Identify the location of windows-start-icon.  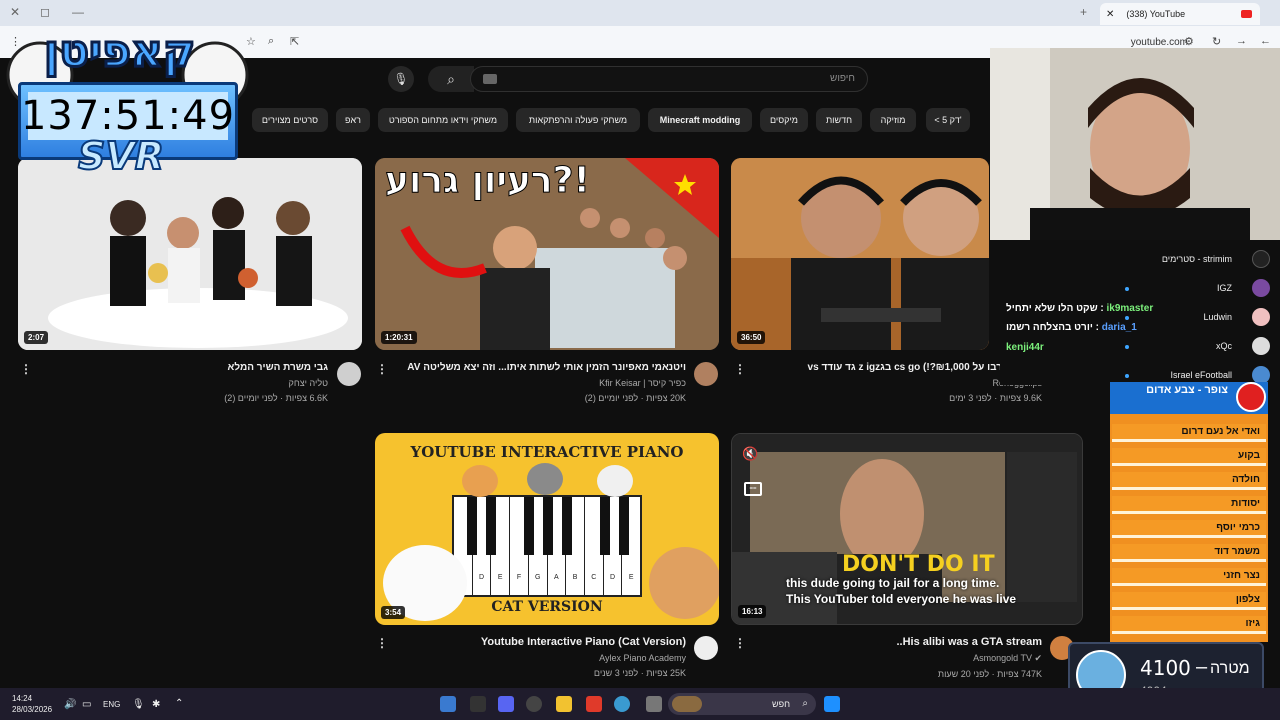
(832, 704).